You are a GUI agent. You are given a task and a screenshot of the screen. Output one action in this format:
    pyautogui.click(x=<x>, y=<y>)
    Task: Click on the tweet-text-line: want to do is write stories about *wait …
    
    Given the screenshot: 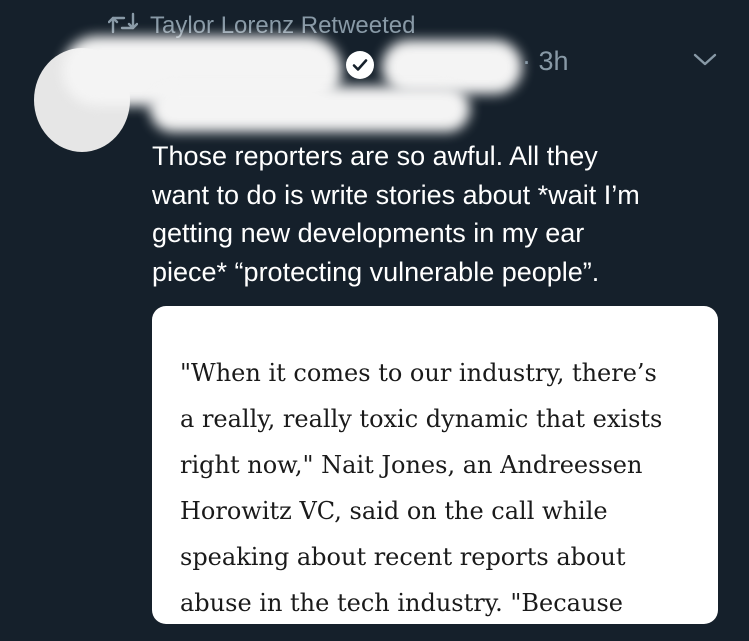 What is the action you would take?
    pyautogui.click(x=396, y=194)
    